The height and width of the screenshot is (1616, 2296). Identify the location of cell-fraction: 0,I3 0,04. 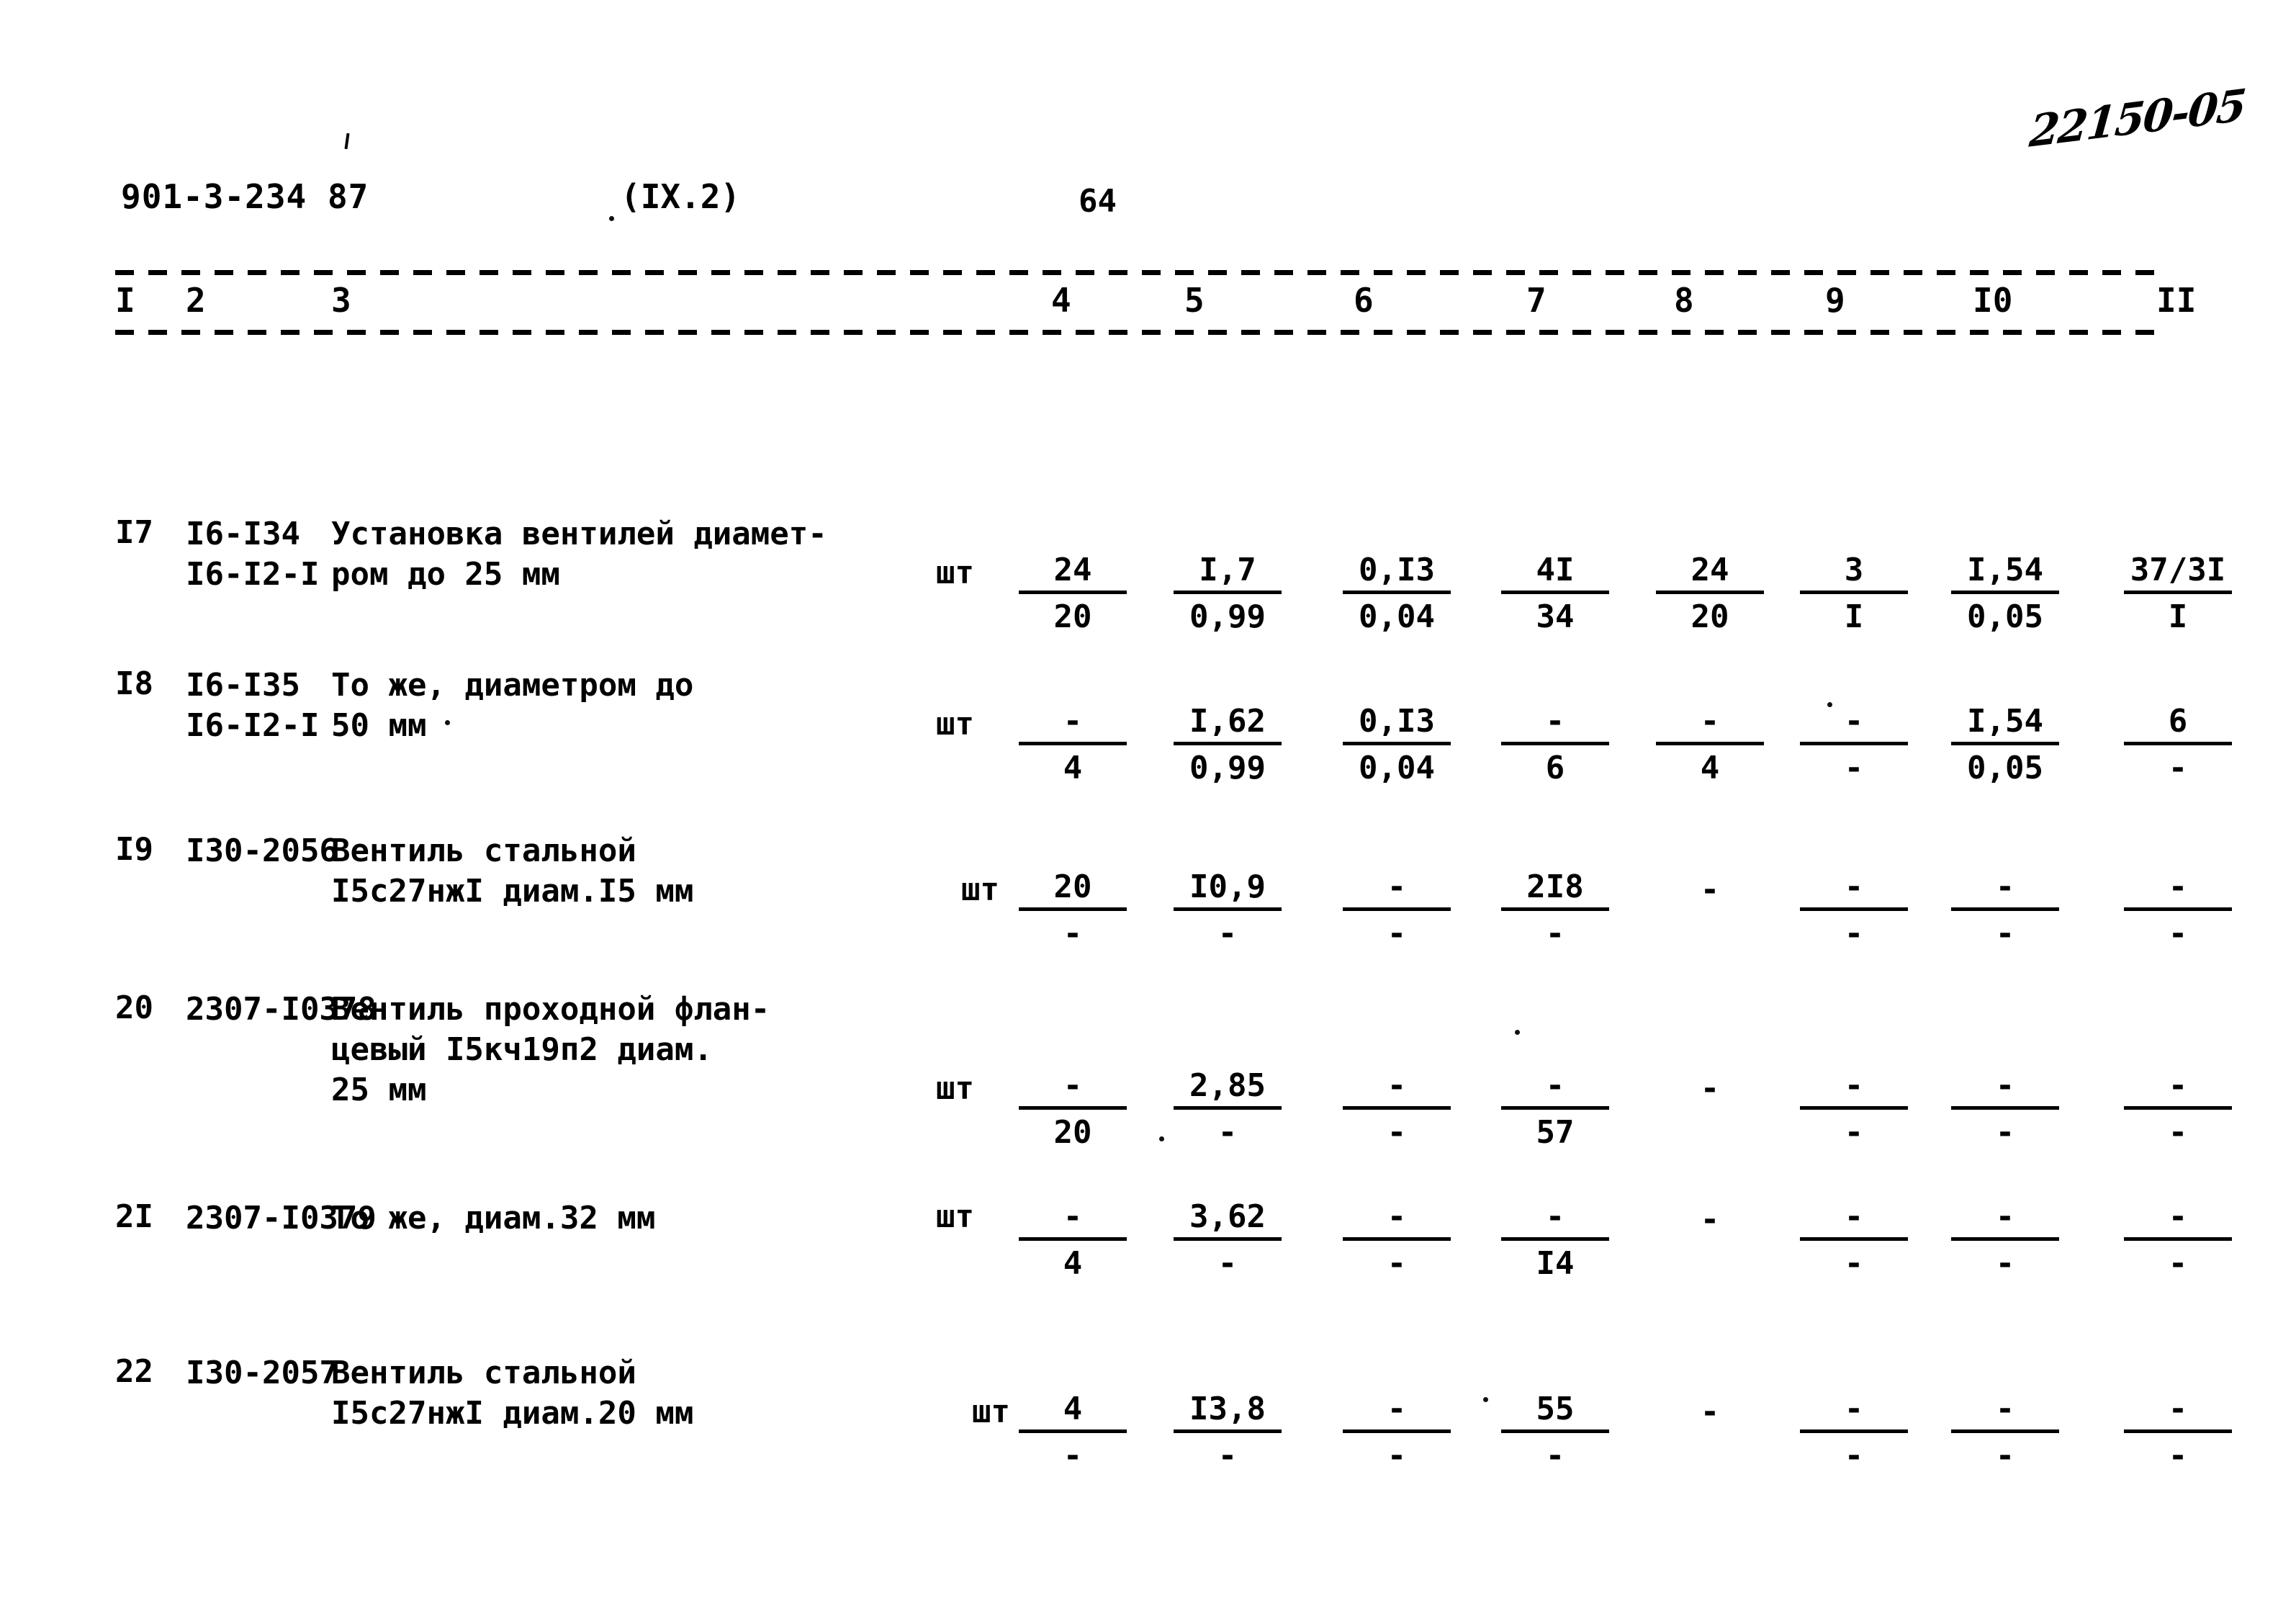
(1397, 594).